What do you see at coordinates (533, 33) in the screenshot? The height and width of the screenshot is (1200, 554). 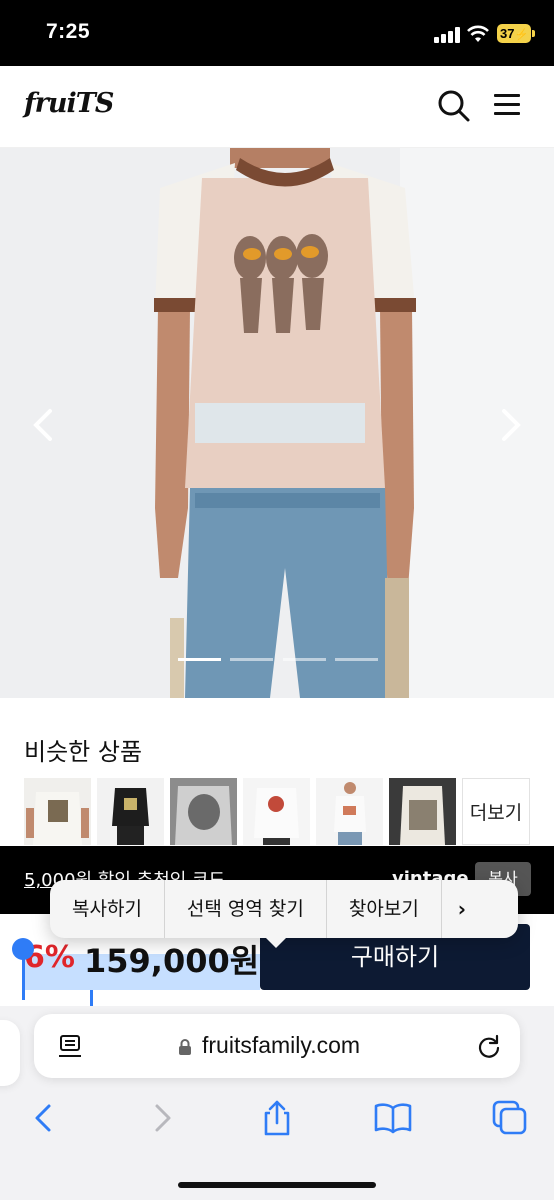 I see `battery-tip` at bounding box center [533, 33].